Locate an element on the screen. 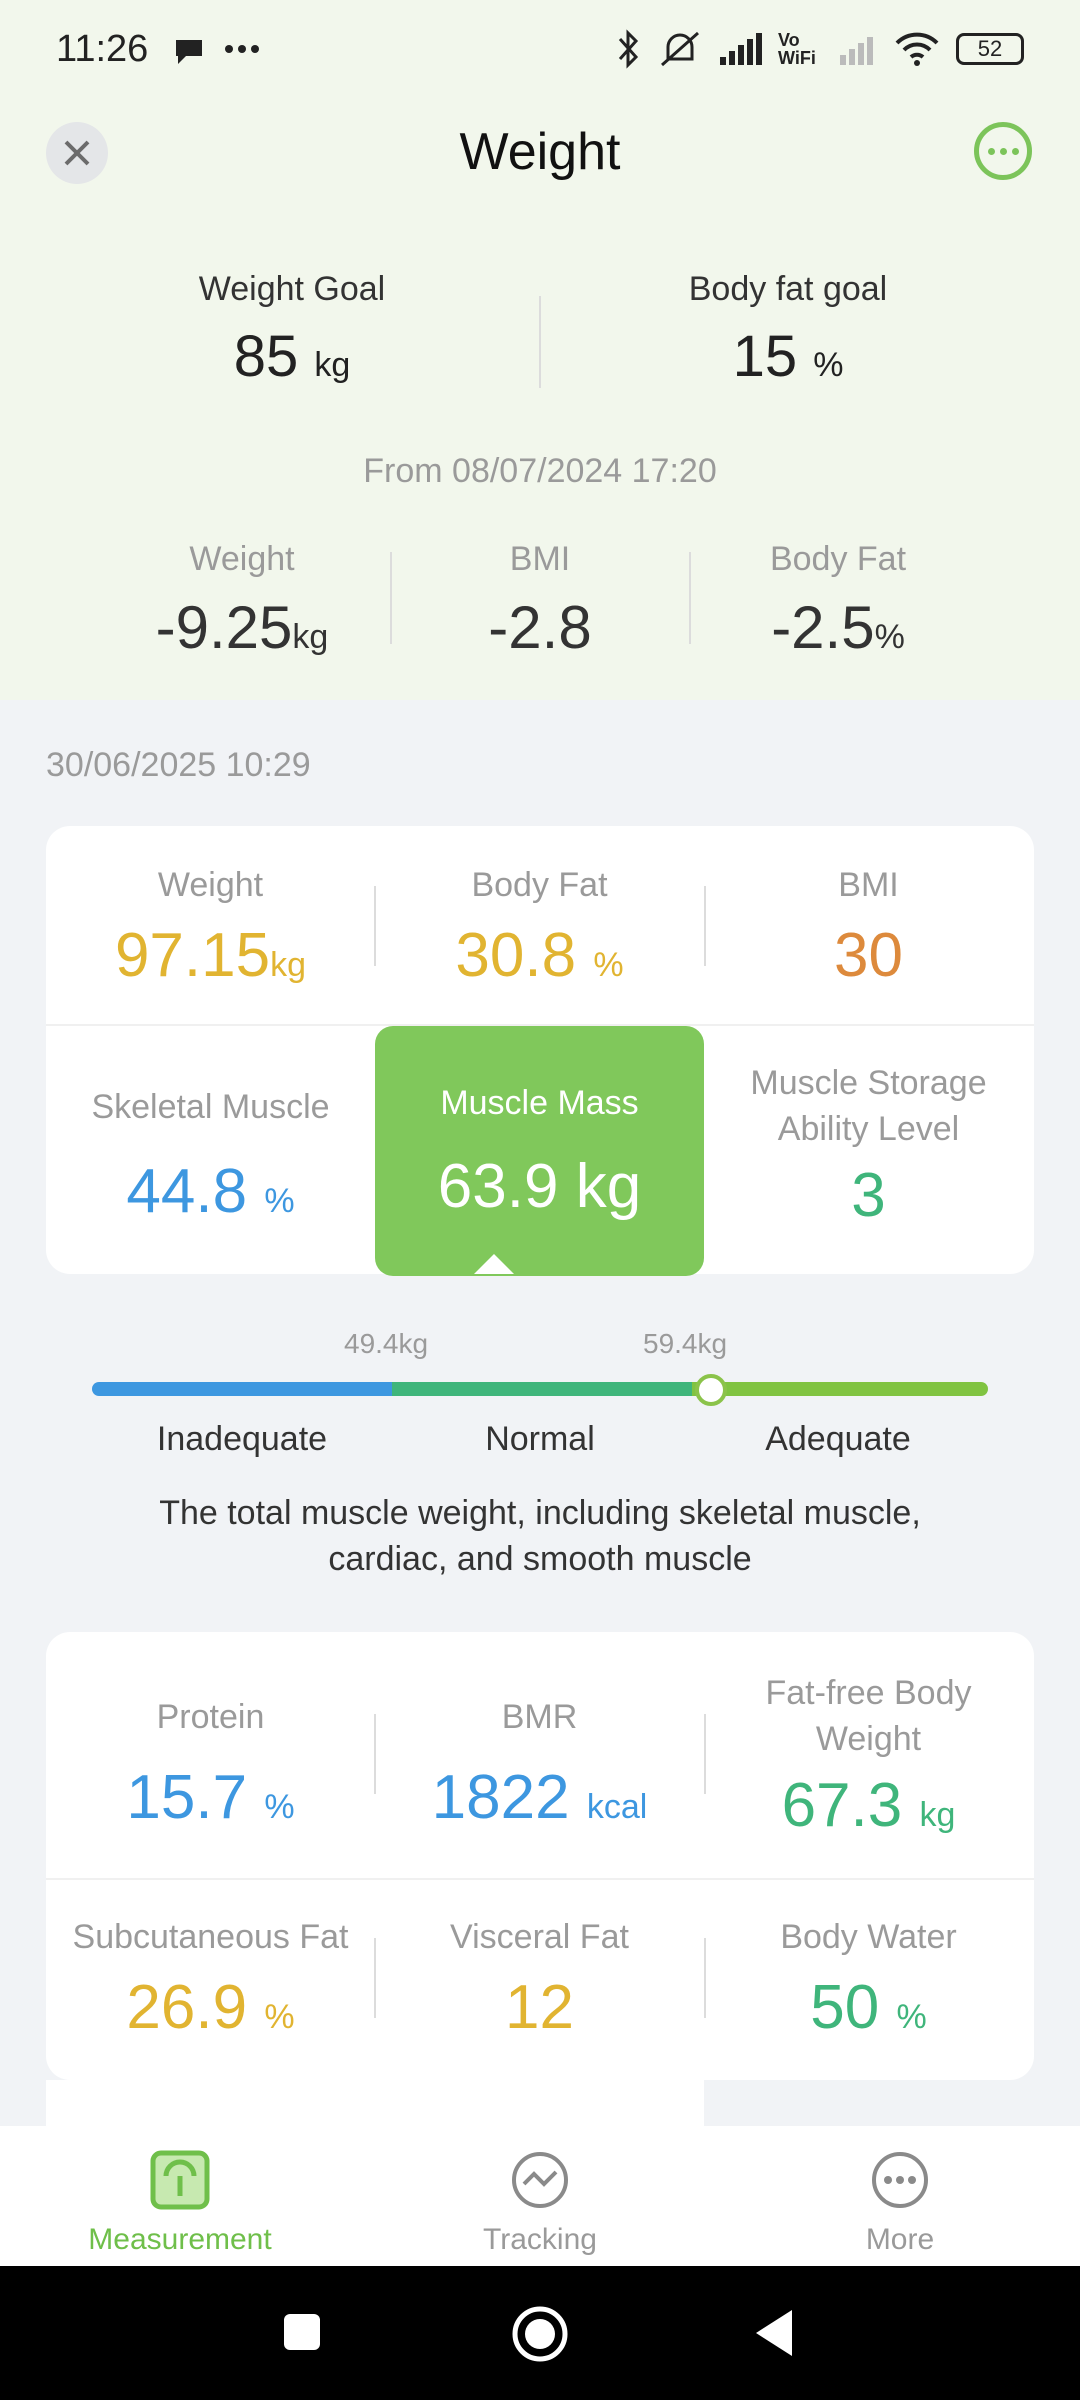 The image size is (1080, 2400). top-nav: Weight is located at coordinates (540, 155).